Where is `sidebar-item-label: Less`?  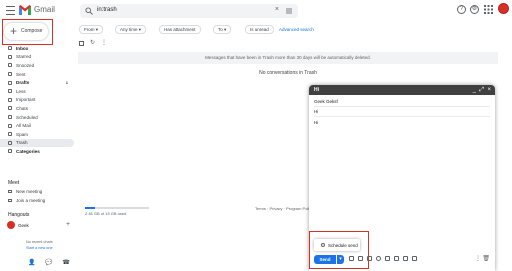 sidebar-item-label: Less is located at coordinates (21, 91).